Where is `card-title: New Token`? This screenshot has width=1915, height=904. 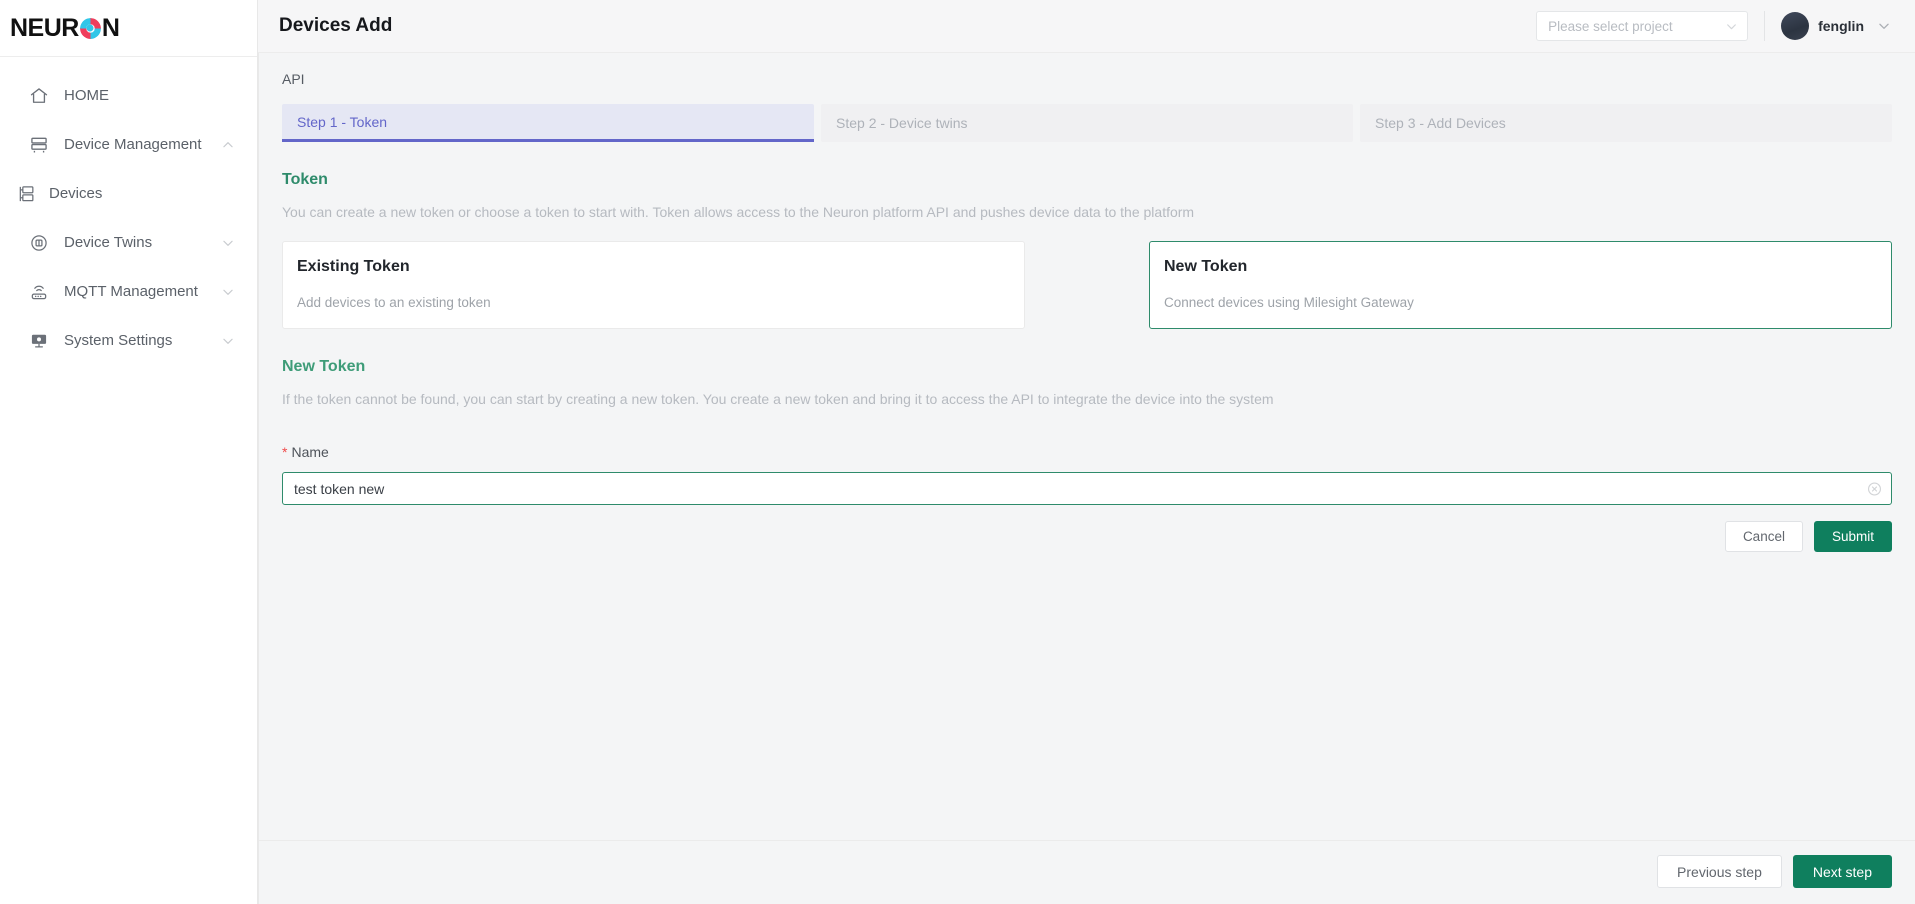
card-title: New Token is located at coordinates (1206, 266).